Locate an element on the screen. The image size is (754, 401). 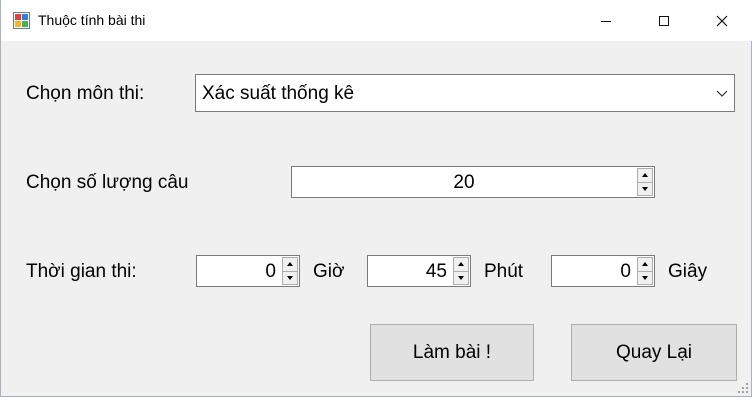
title-bar: Thuộc tính bài thi is located at coordinates (377, 20).